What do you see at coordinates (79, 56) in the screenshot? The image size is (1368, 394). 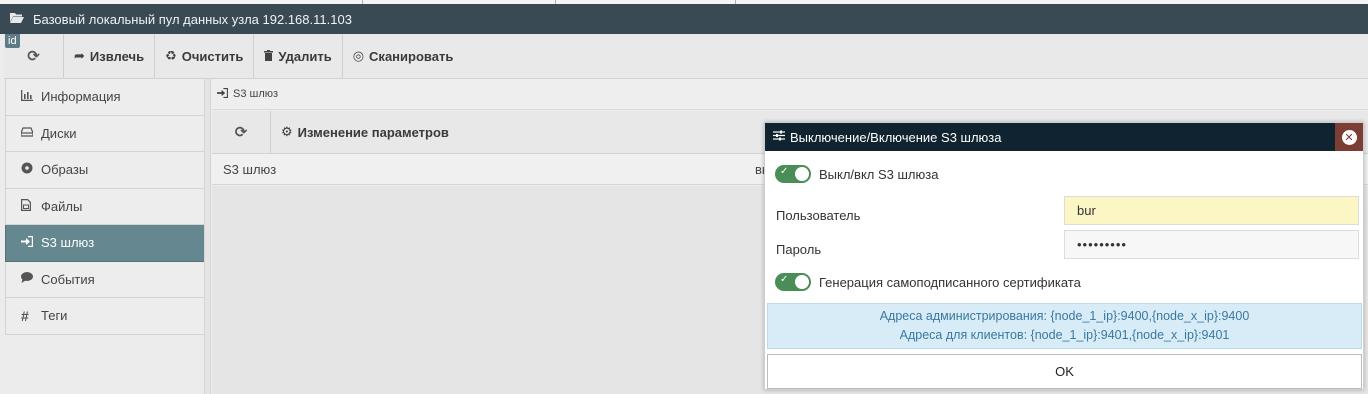 I see `share-icon: ➦` at bounding box center [79, 56].